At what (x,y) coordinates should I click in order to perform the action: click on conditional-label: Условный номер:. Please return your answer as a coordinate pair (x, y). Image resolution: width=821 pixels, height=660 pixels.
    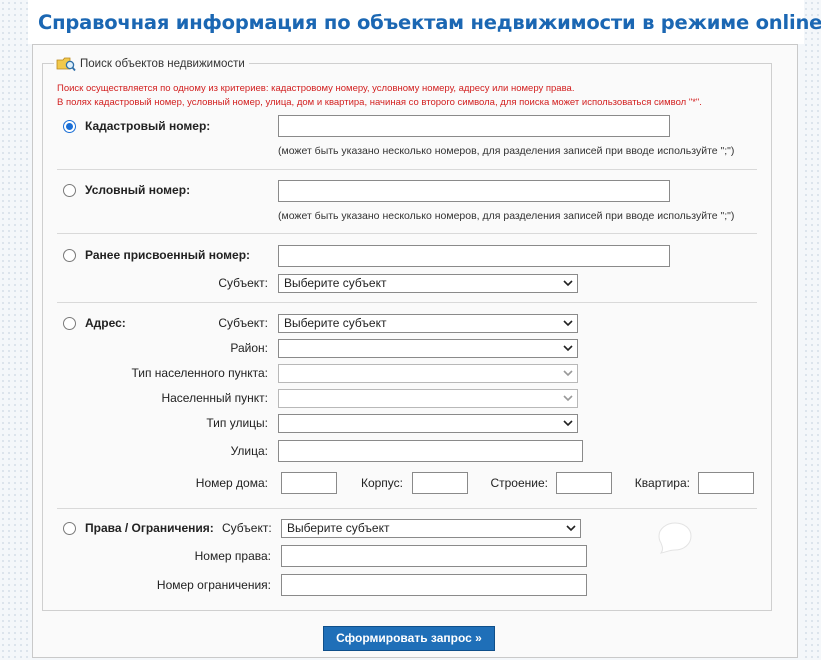
    Looking at the image, I should click on (138, 190).